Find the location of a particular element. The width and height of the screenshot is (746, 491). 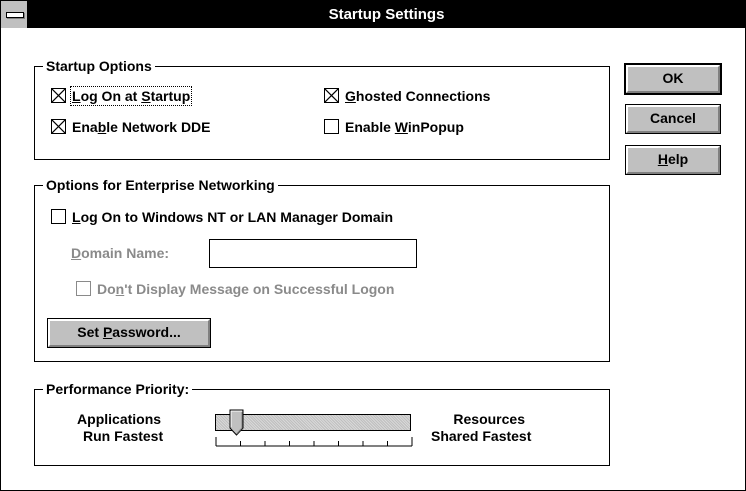

system-menu-icon is located at coordinates (15, 15).